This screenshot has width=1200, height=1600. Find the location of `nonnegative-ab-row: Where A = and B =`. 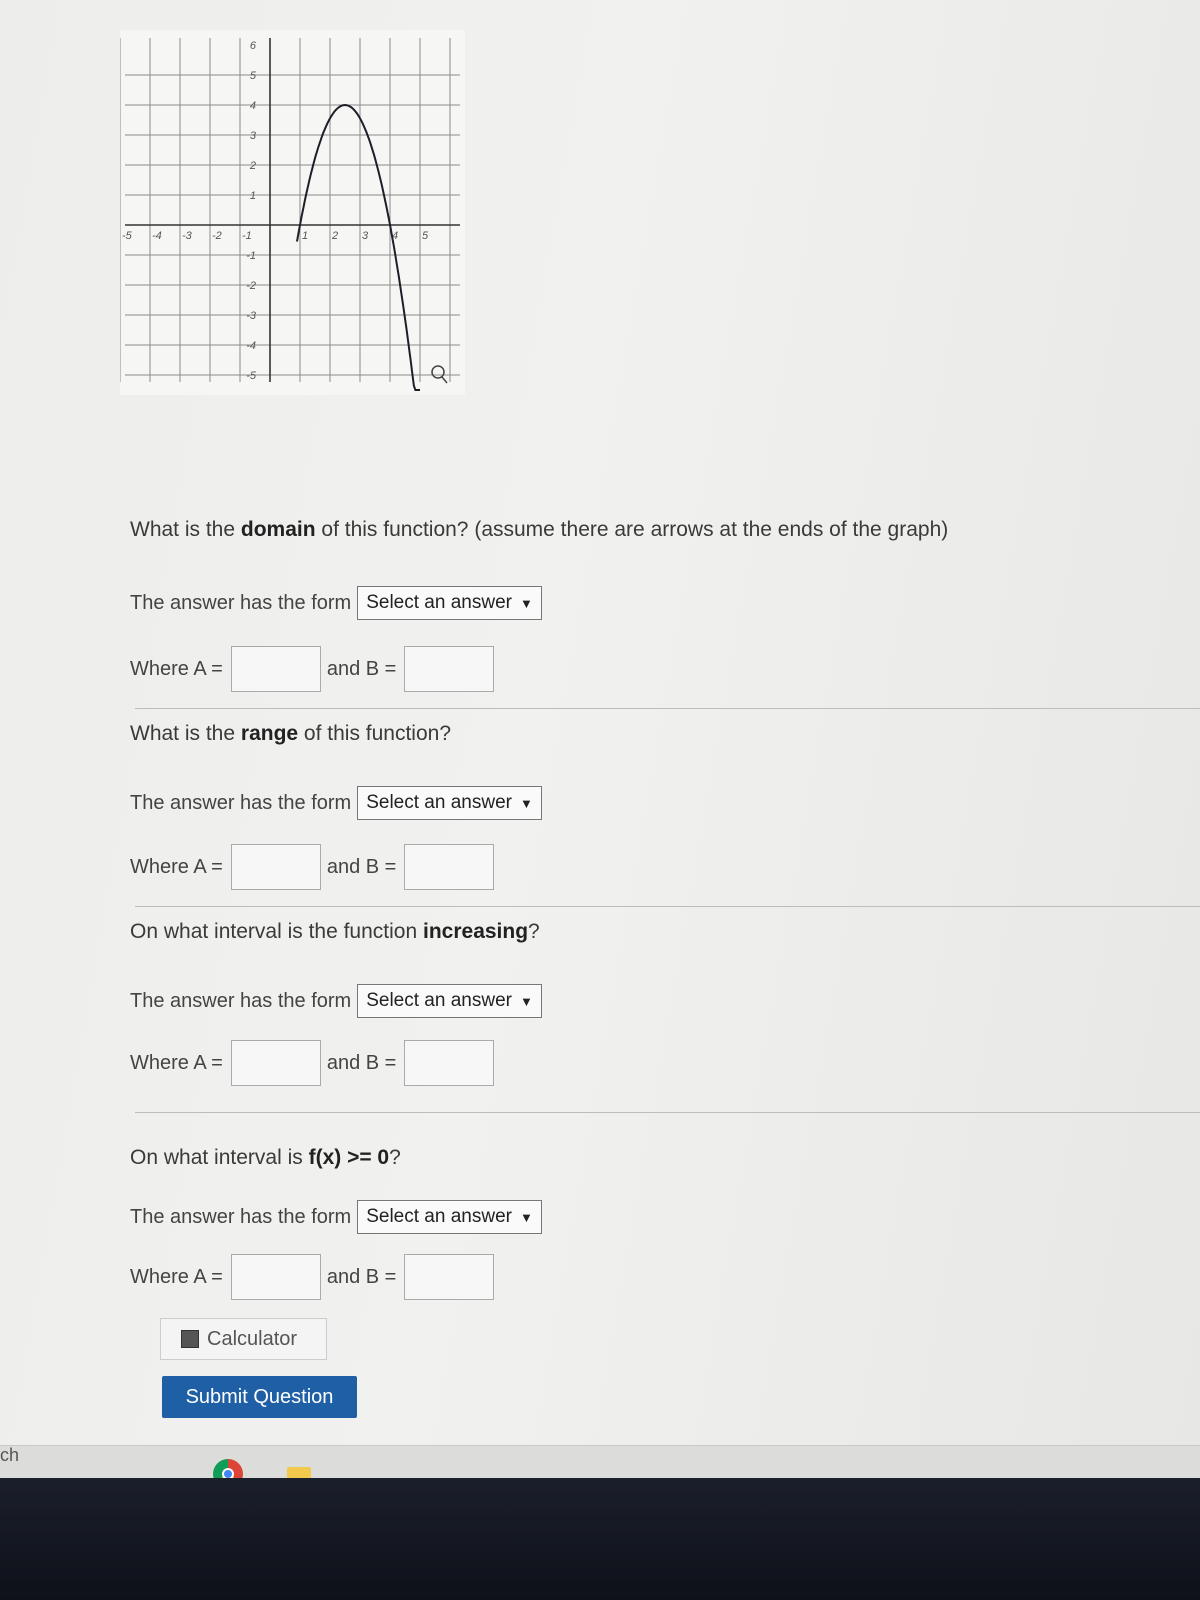

nonnegative-ab-row: Where A = and B = is located at coordinates (315, 1277).